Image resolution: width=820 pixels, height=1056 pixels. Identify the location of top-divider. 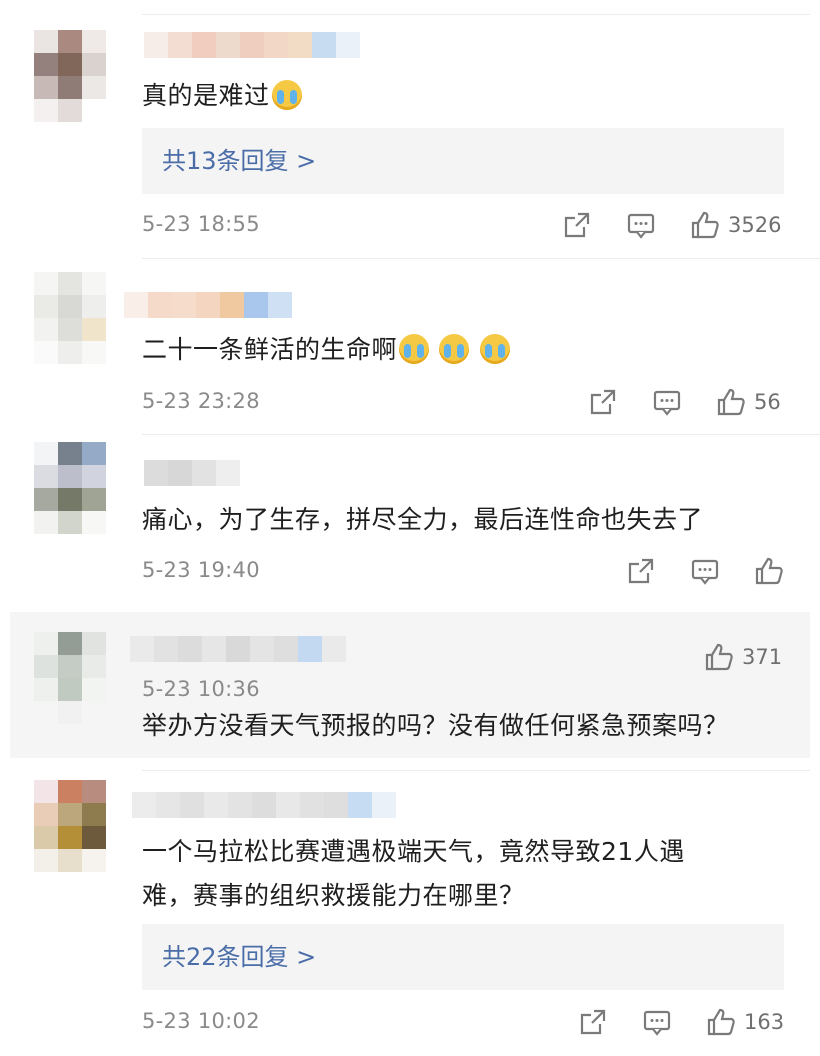
(476, 14).